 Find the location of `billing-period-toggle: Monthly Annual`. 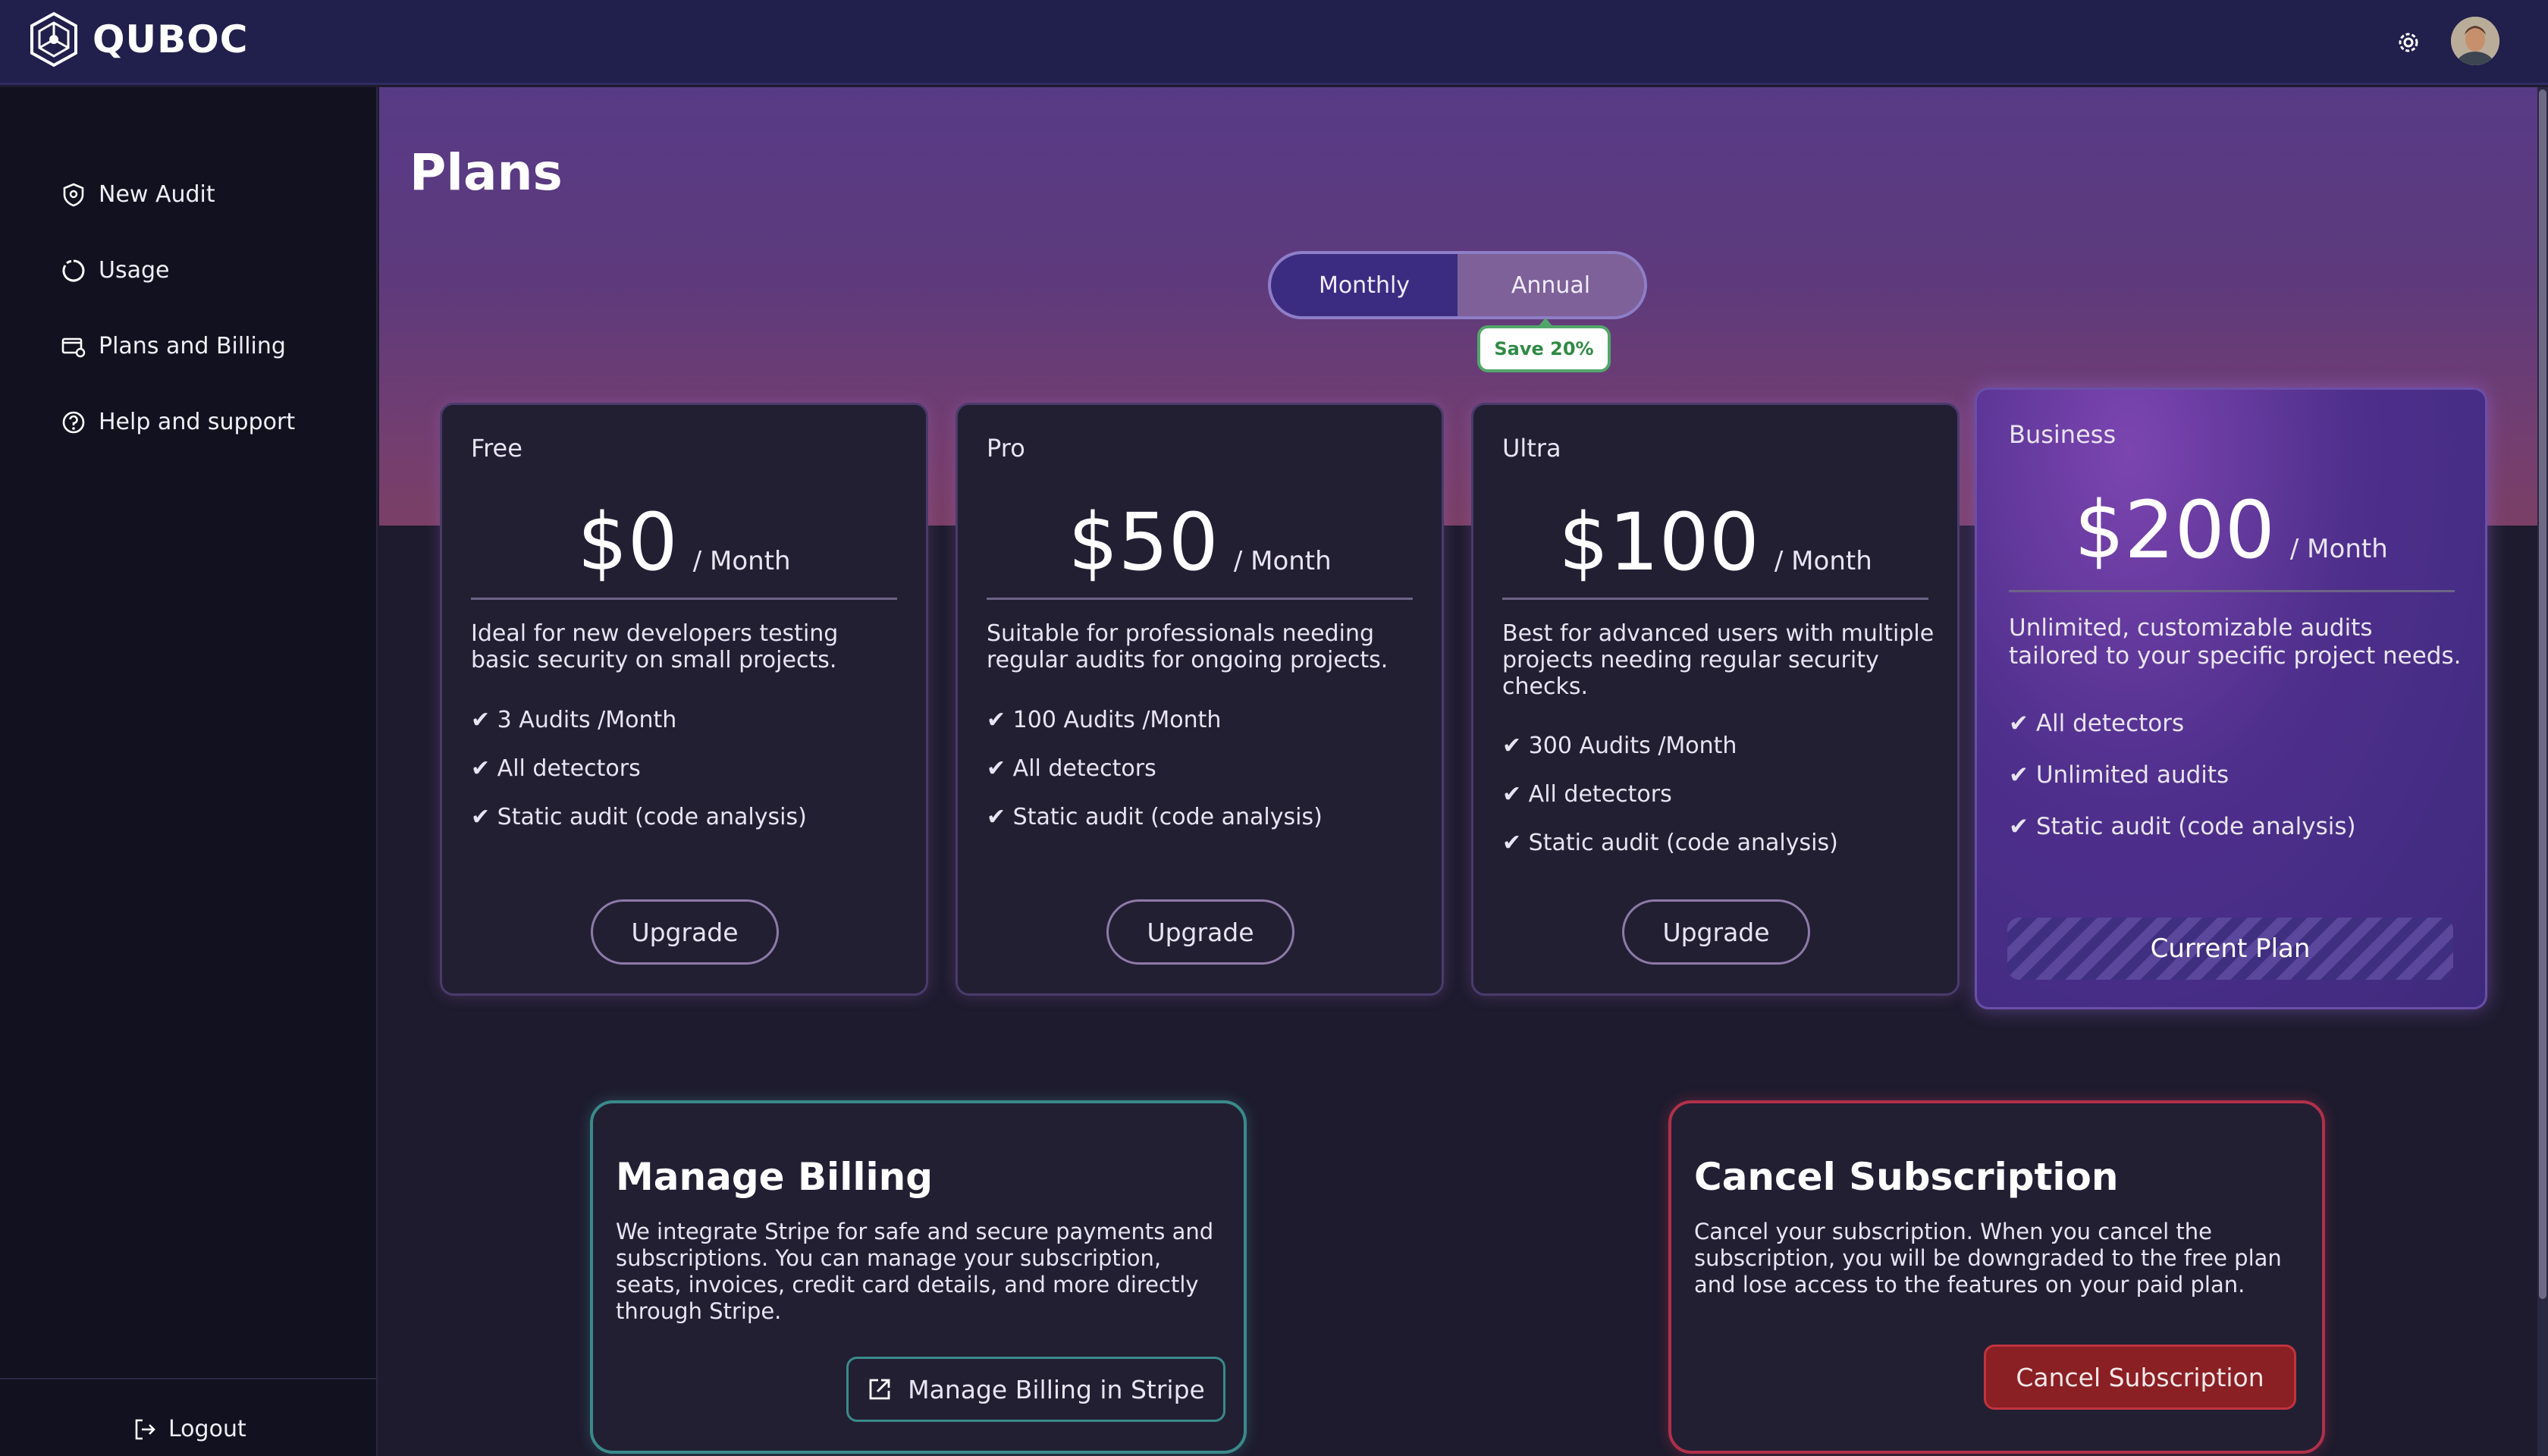

billing-period-toggle: Monthly Annual is located at coordinates (1457, 285).